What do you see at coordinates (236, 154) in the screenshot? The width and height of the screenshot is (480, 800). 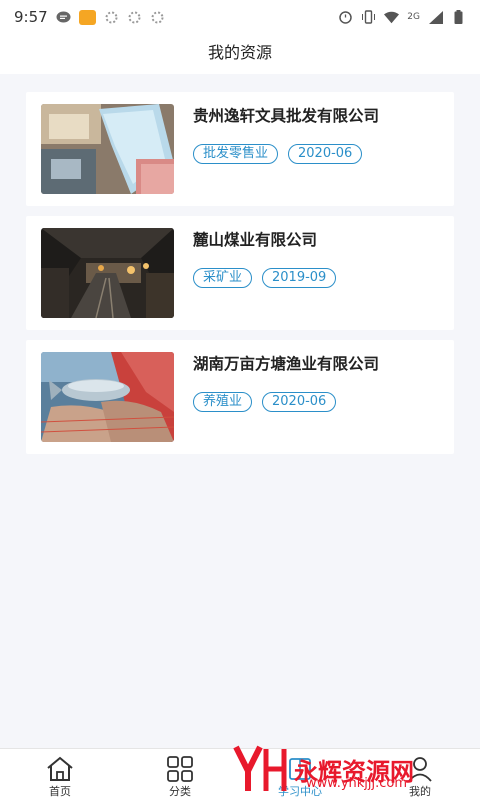 I see `industry-tag: 批发零售业` at bounding box center [236, 154].